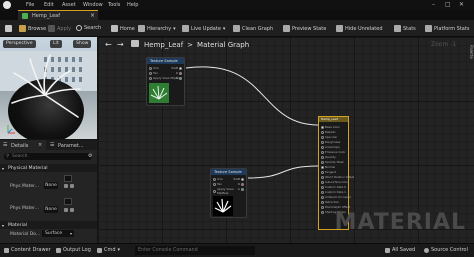 The height and width of the screenshot is (257, 474). What do you see at coordinates (253, 28) in the screenshot?
I see `clean-graph-button: Clean Graph` at bounding box center [253, 28].